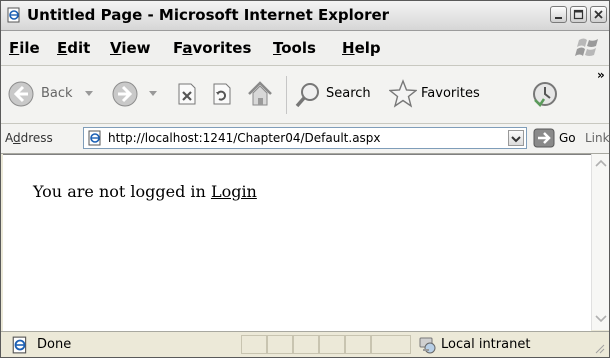  I want to click on stop-icon, so click(187, 94).